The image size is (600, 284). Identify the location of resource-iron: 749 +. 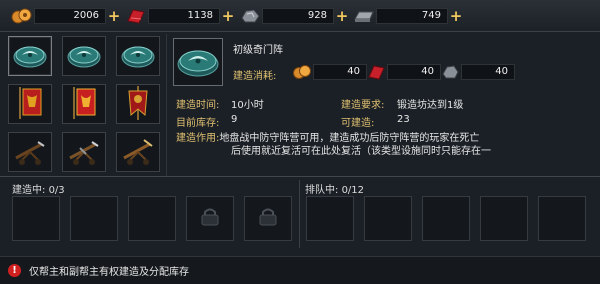
(408, 16).